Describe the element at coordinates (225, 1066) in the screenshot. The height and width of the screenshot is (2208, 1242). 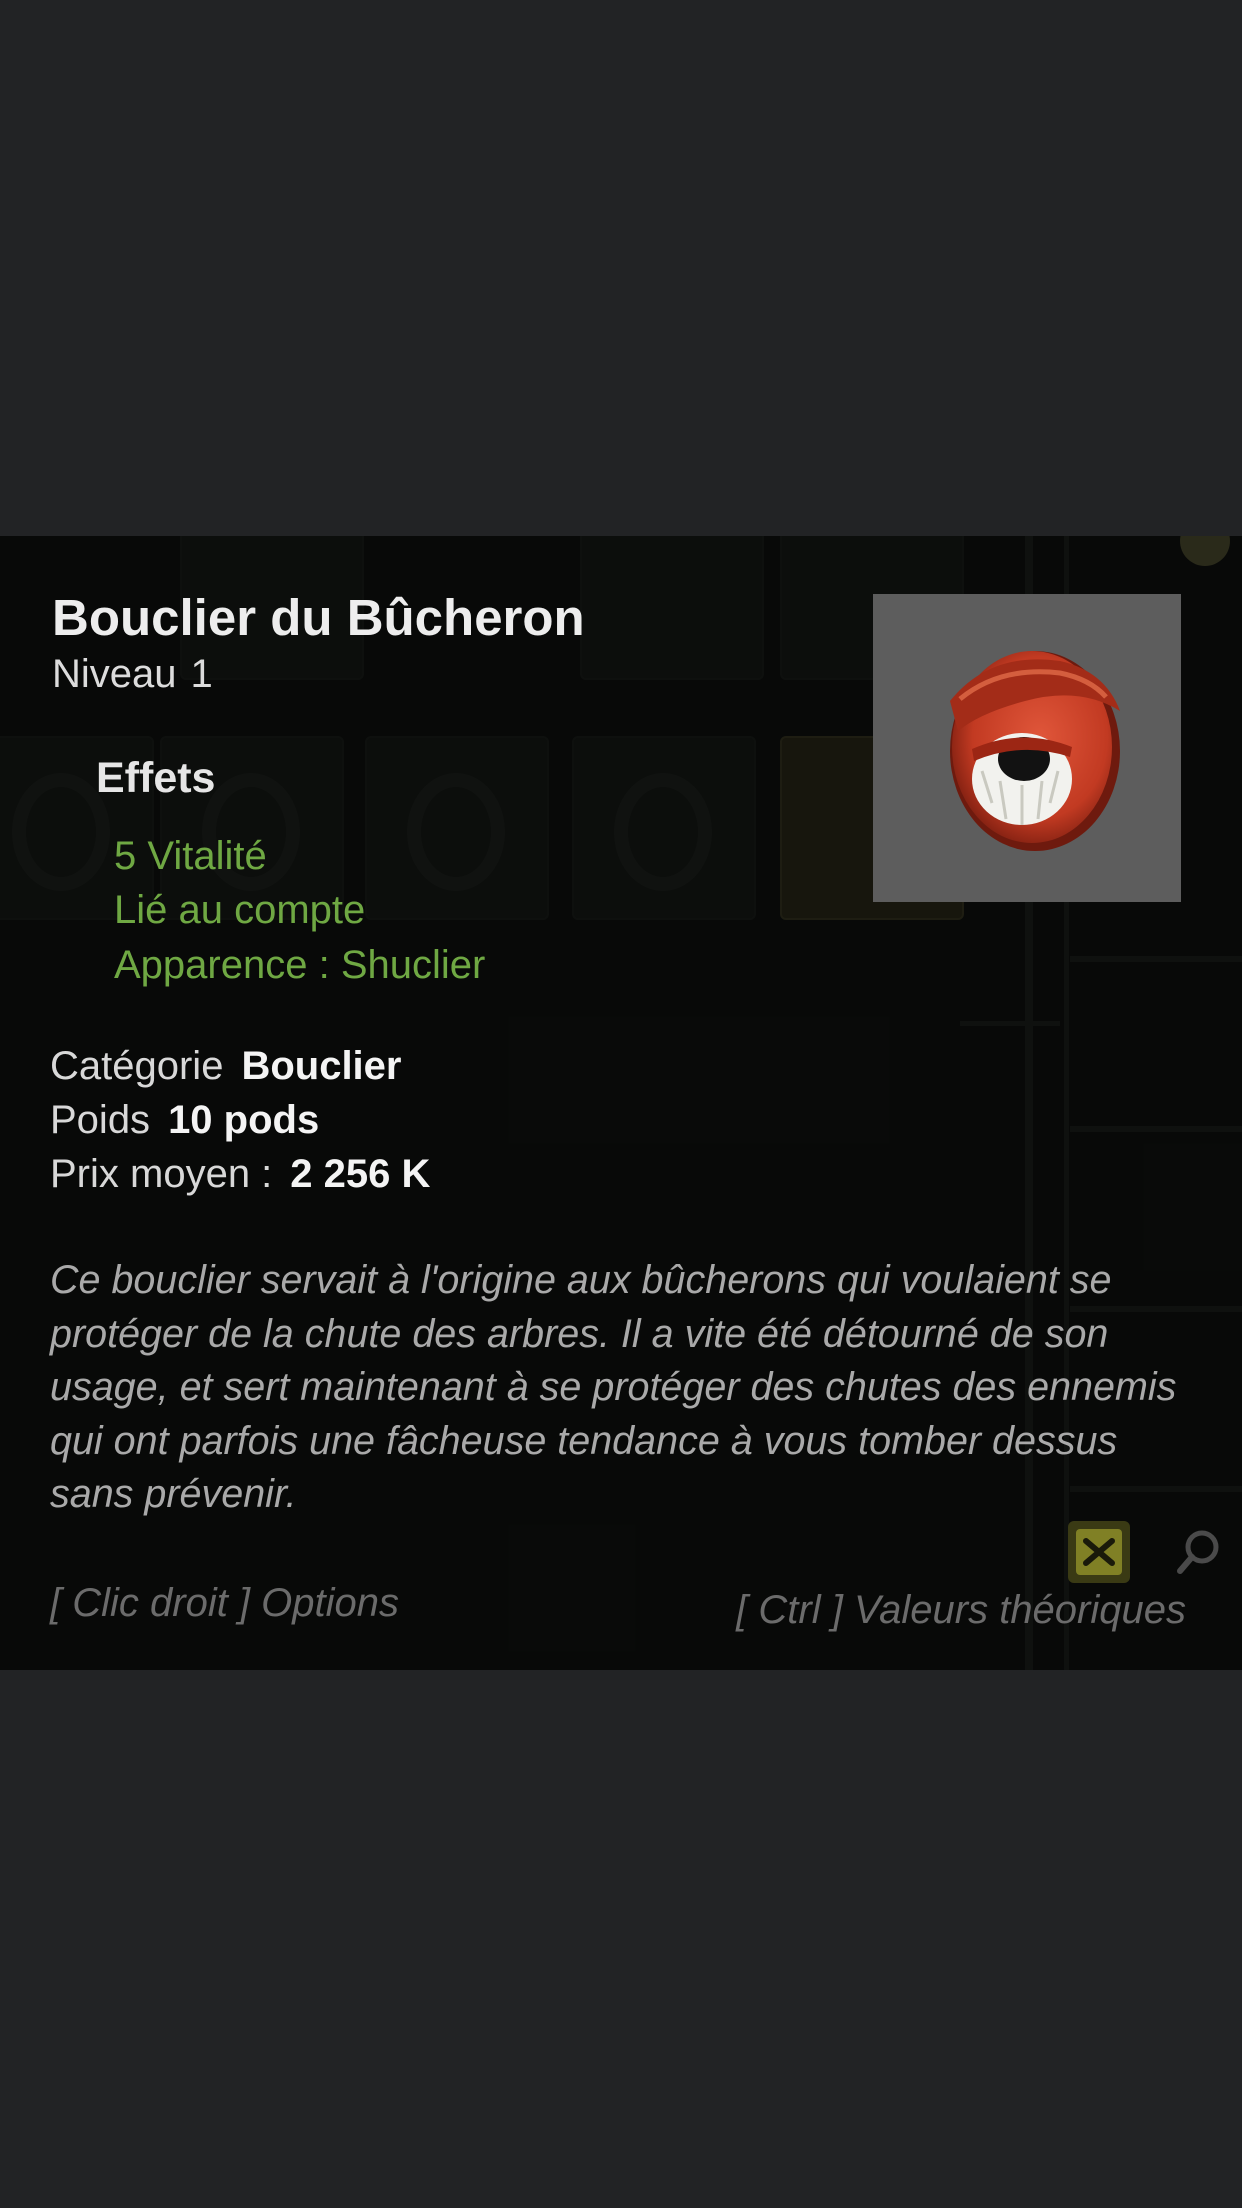
I see `category-row: Catégorie Bouclier` at that location.